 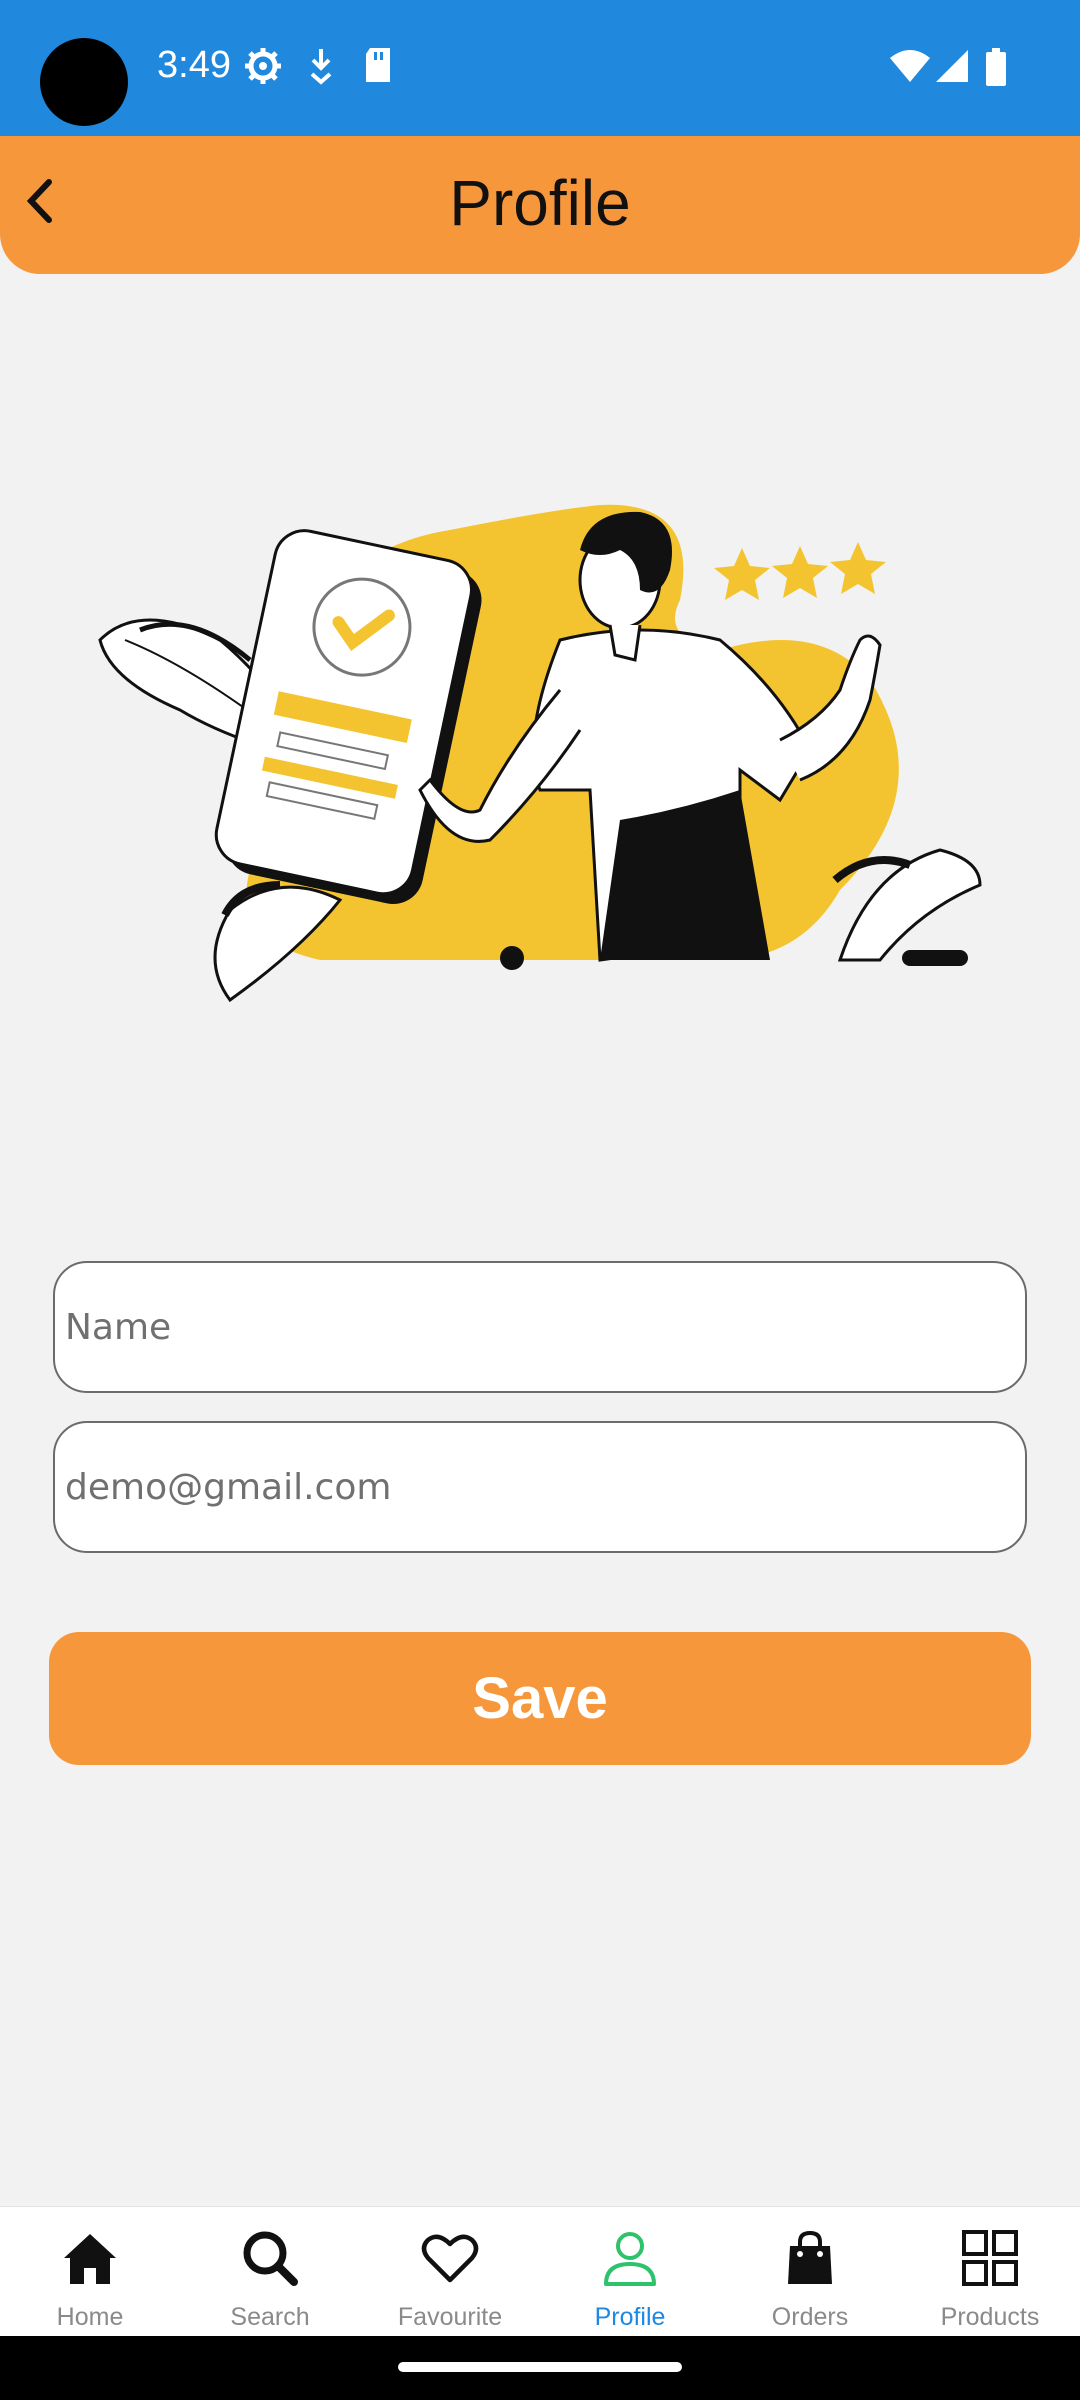 I want to click on nav-label: Orders, so click(x=810, y=2317).